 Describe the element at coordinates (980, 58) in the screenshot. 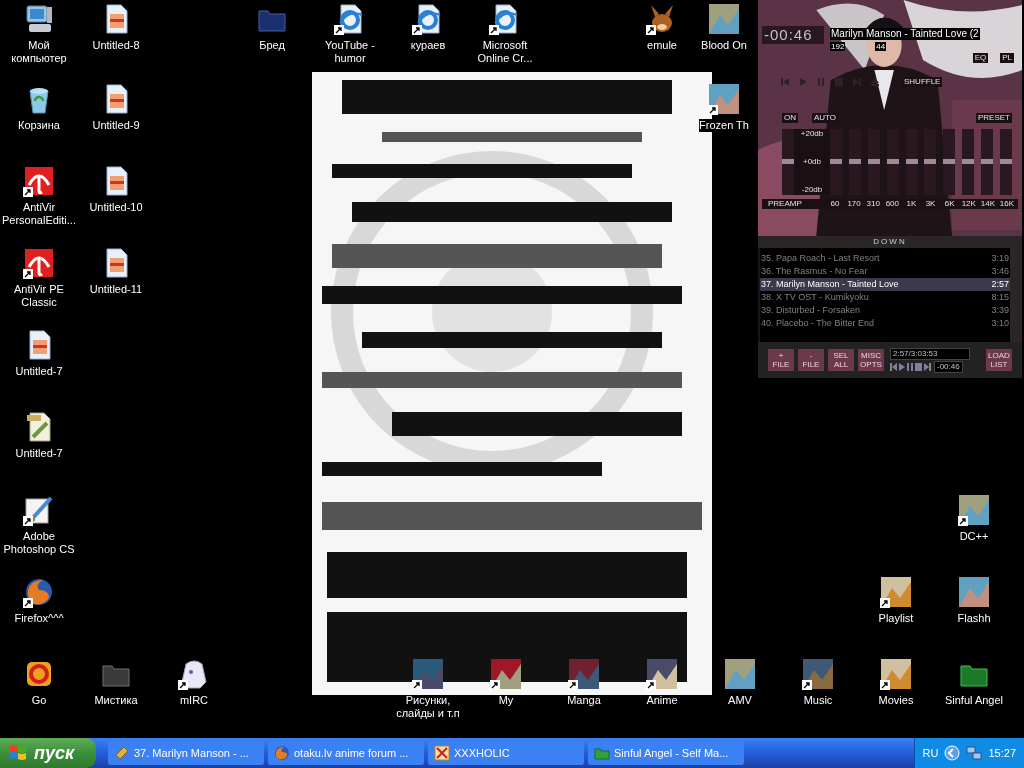

I see `window-toggle-button: EQ` at that location.